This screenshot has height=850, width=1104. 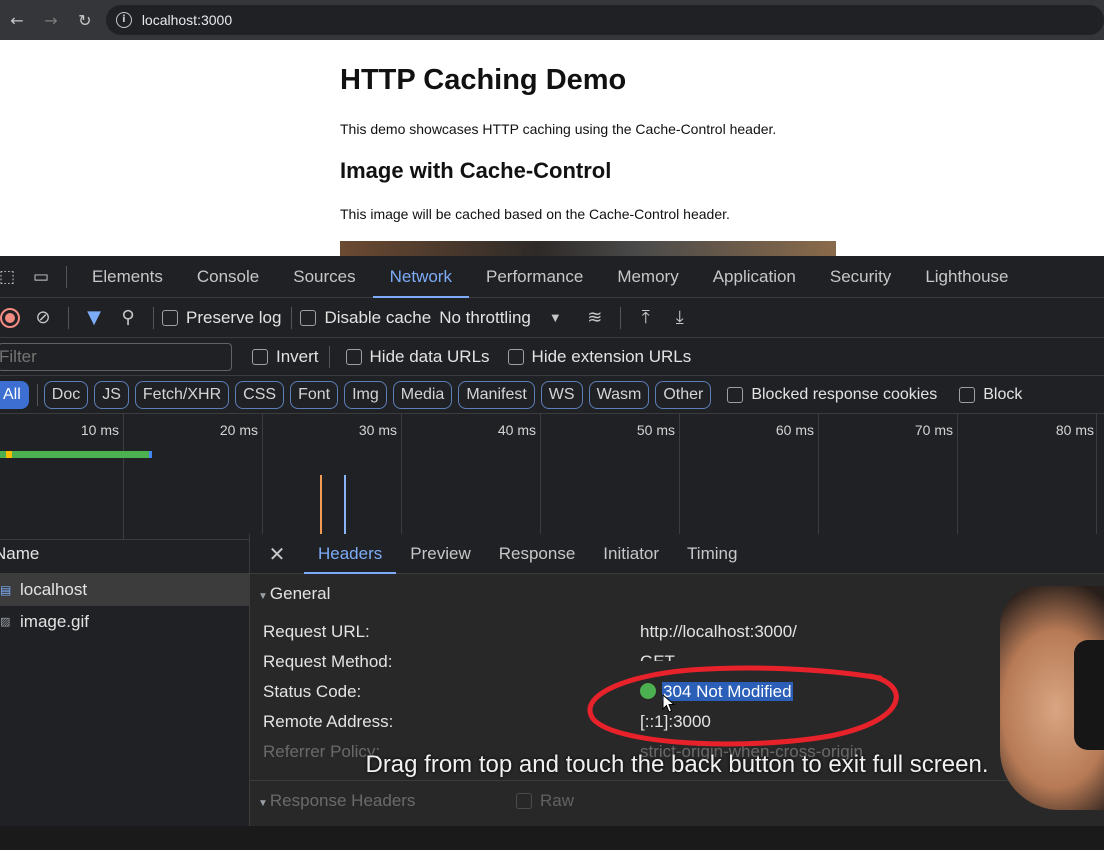 What do you see at coordinates (552, 838) in the screenshot?
I see `bottom-bar` at bounding box center [552, 838].